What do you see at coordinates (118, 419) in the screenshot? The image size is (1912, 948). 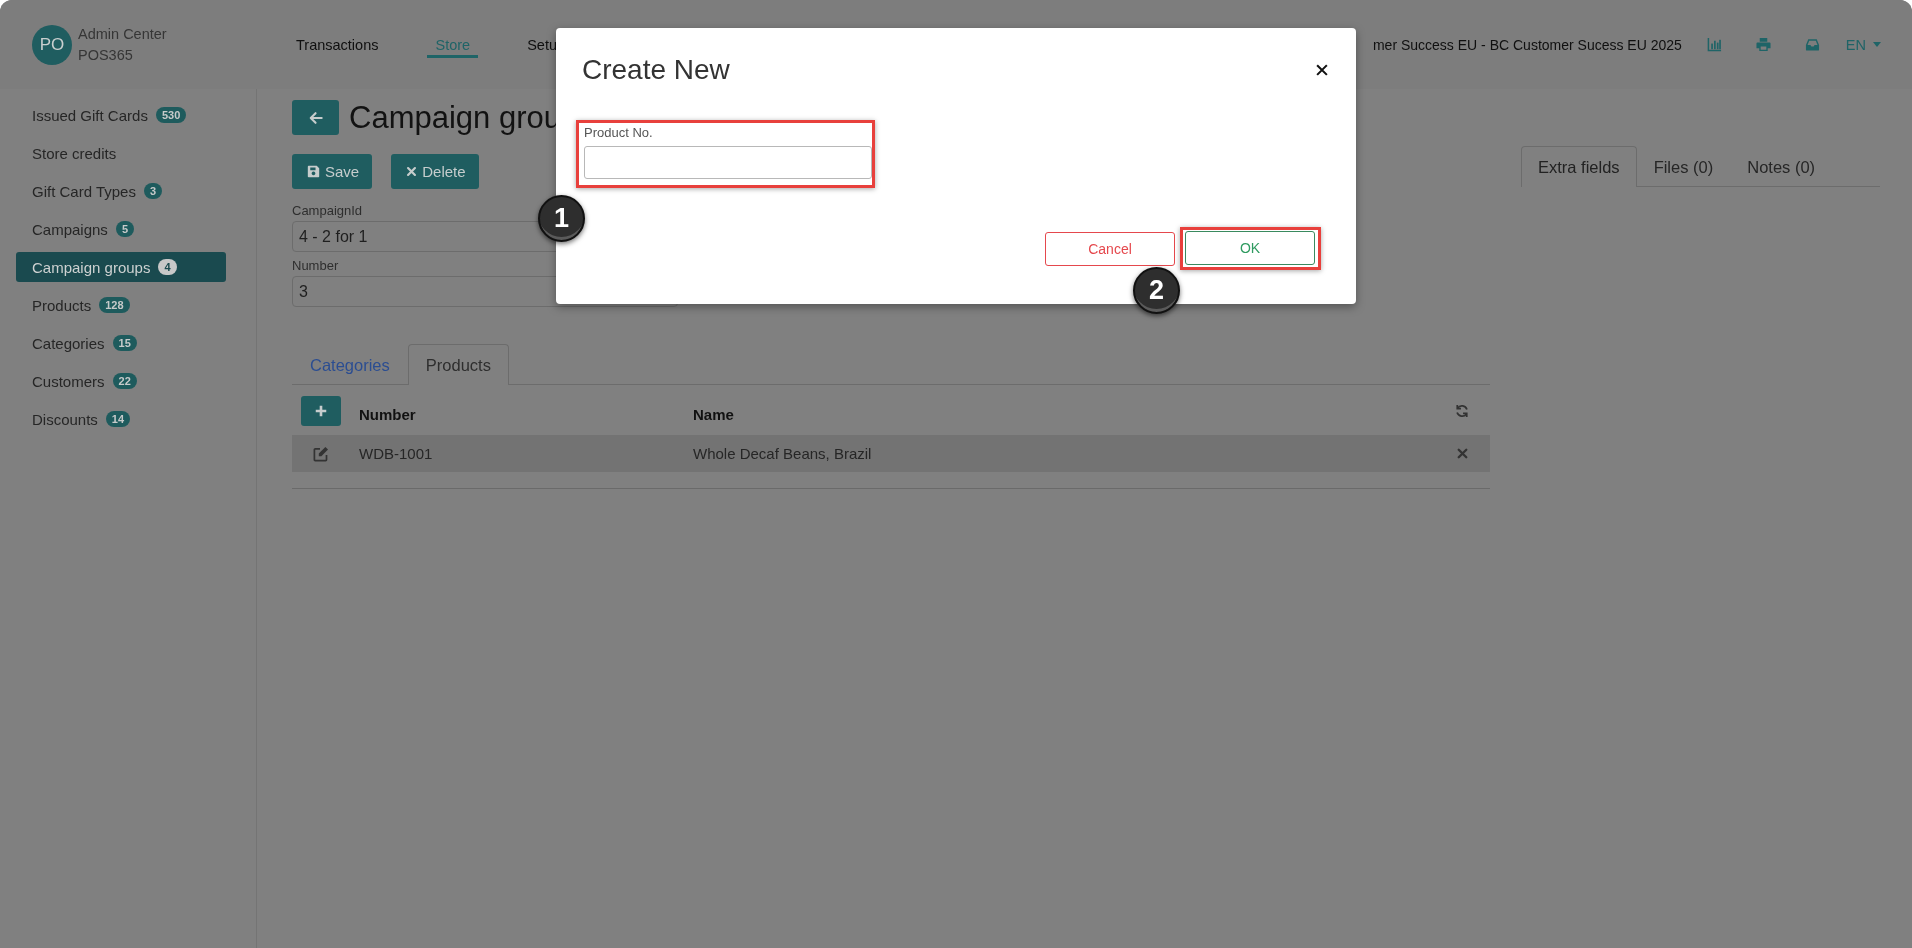 I see `count-badge: 14` at bounding box center [118, 419].